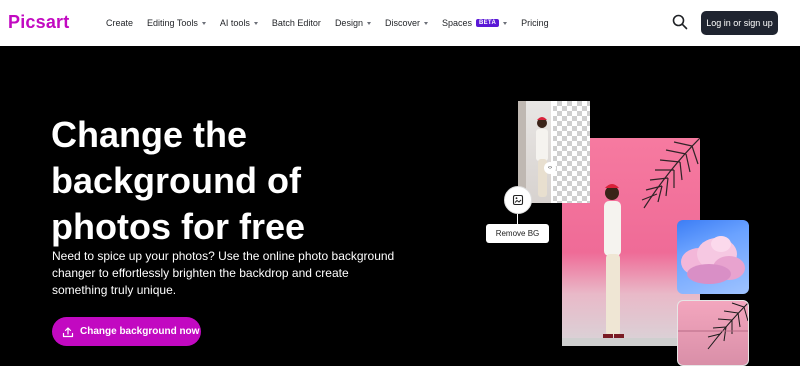  Describe the element at coordinates (149, 134) in the screenshot. I see `hero-title-line: Change the` at that location.